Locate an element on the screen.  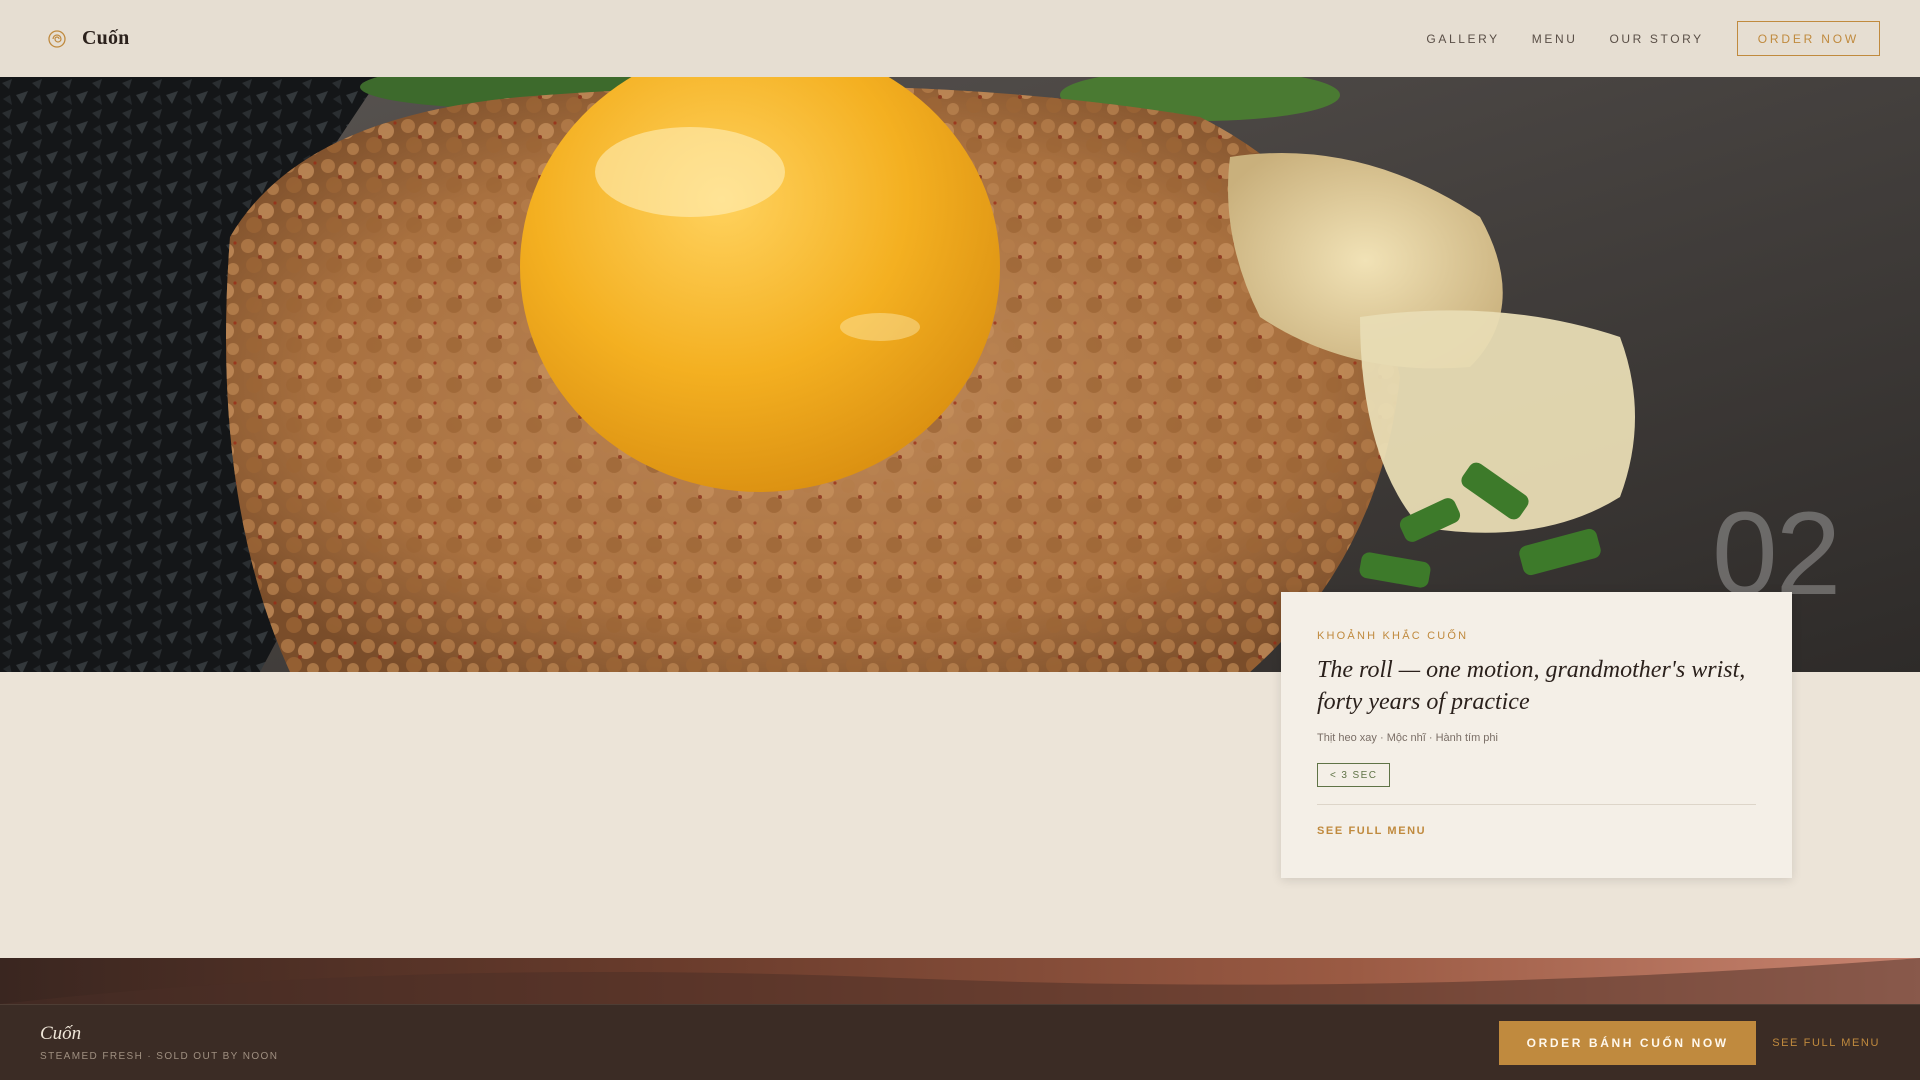
card-ingredients: Thịt heo xay · Mộc nhĩ · Hành tím phi is located at coordinates (1407, 738).